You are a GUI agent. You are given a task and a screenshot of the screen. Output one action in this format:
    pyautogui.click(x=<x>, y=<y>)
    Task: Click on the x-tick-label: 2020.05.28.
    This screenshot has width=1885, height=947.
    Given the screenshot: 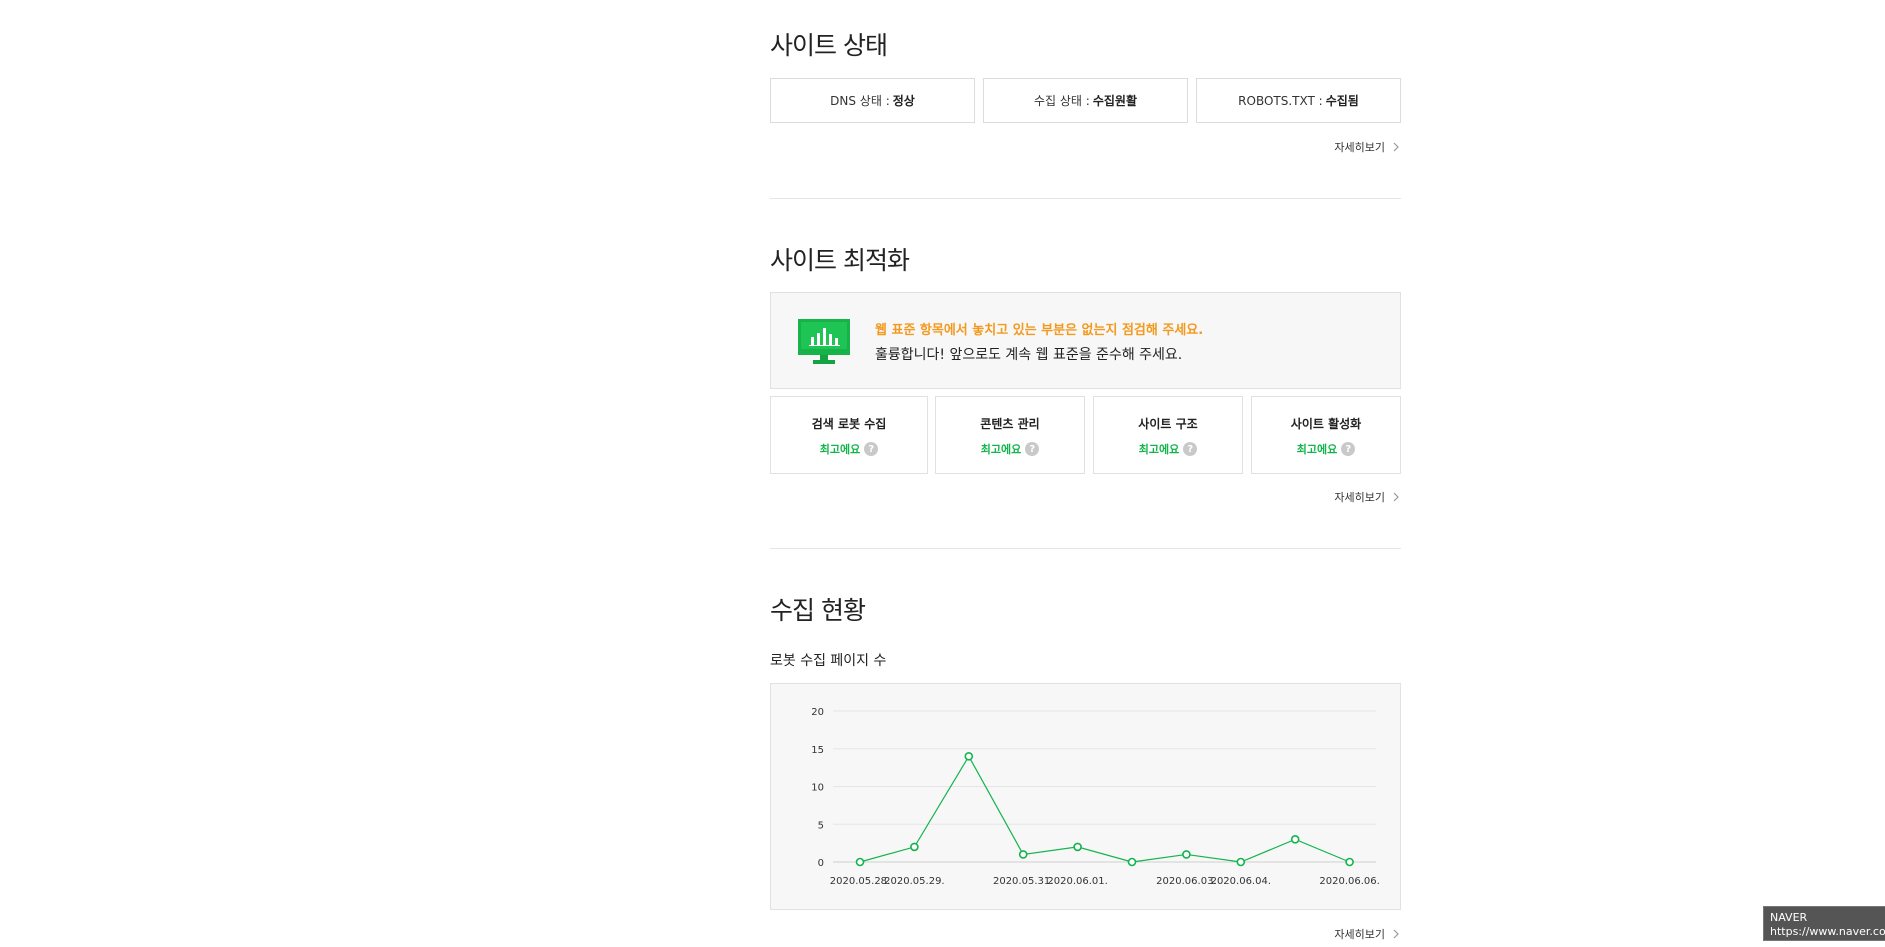 What is the action you would take?
    pyautogui.click(x=860, y=881)
    